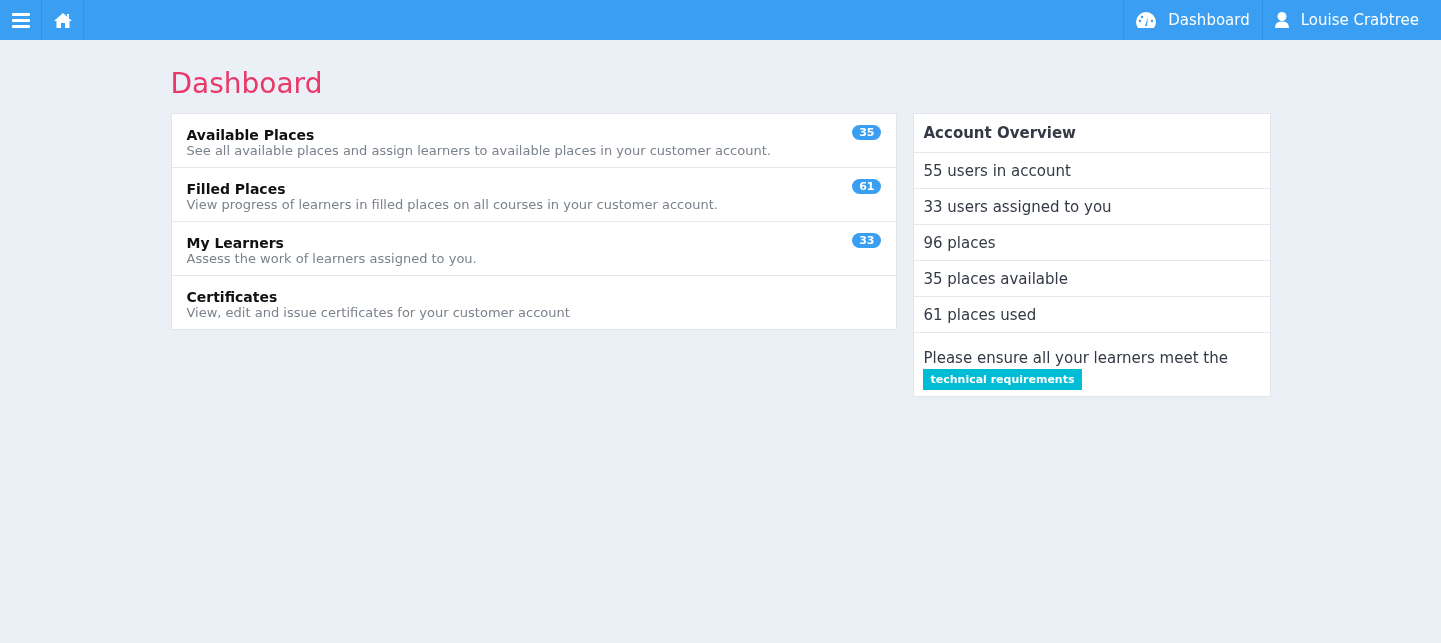 The width and height of the screenshot is (1441, 643). Describe the element at coordinates (1092, 315) in the screenshot. I see `stat-row: 61 places used` at that location.